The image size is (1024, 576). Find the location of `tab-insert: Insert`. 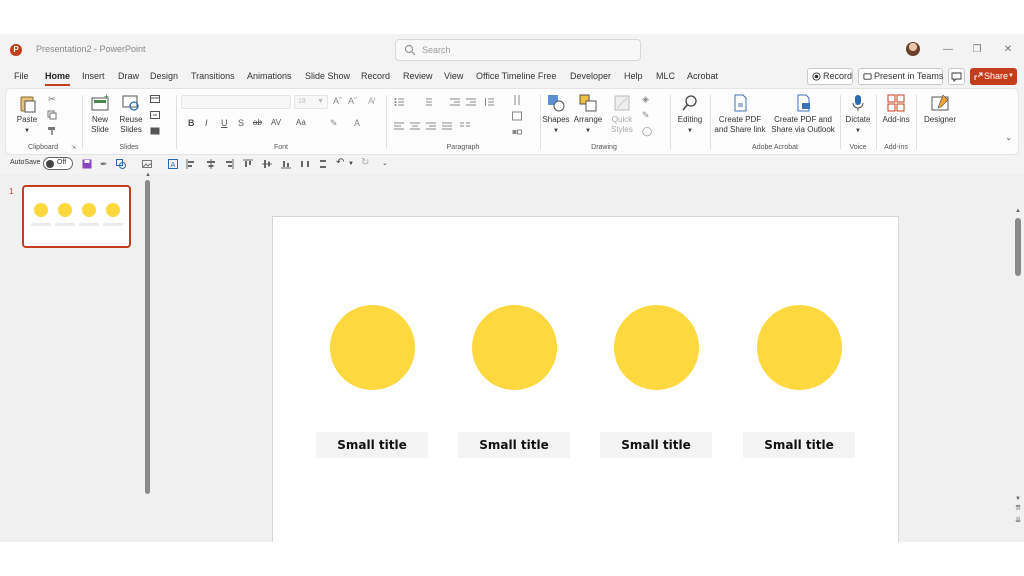

tab-insert: Insert is located at coordinates (93, 76).